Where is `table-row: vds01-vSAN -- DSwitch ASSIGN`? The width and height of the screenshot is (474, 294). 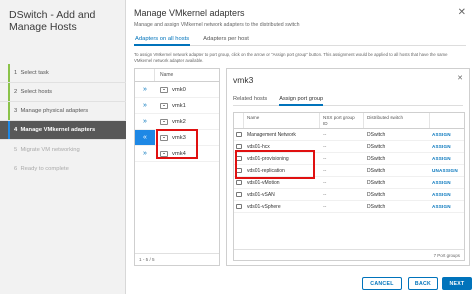
table-row: vds01-vSAN -- DSwitch ASSIGN is located at coordinates (349, 195).